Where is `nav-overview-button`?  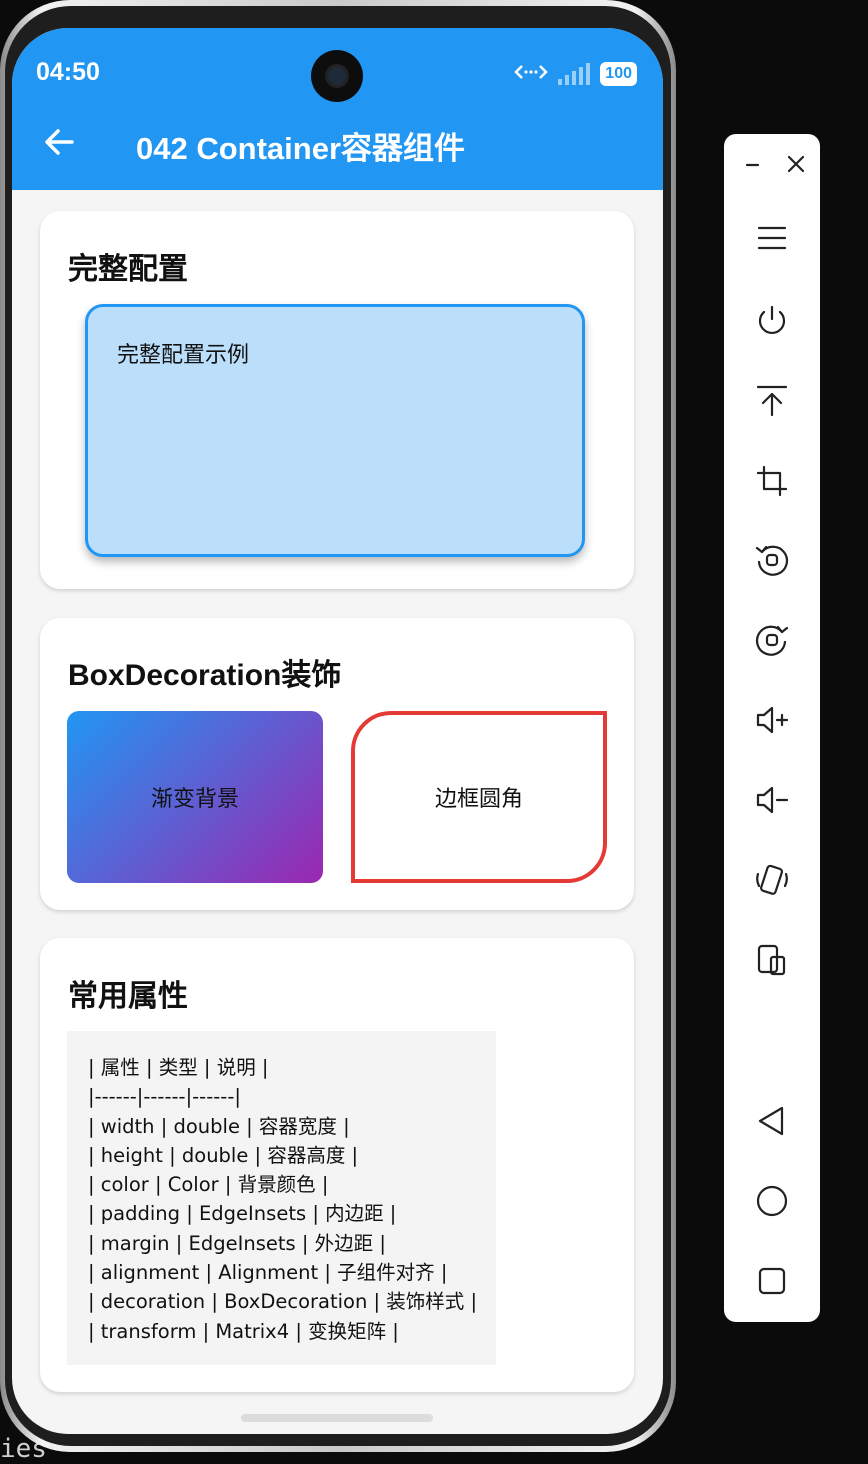
nav-overview-button is located at coordinates (772, 1281).